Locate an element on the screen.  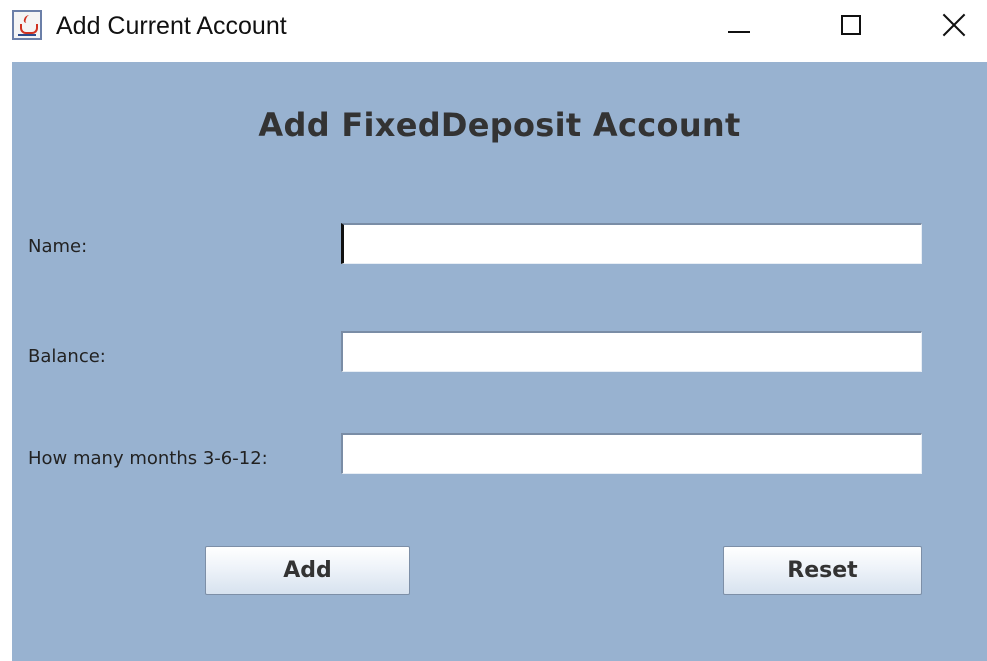
balance-label: Balance: is located at coordinates (67, 356).